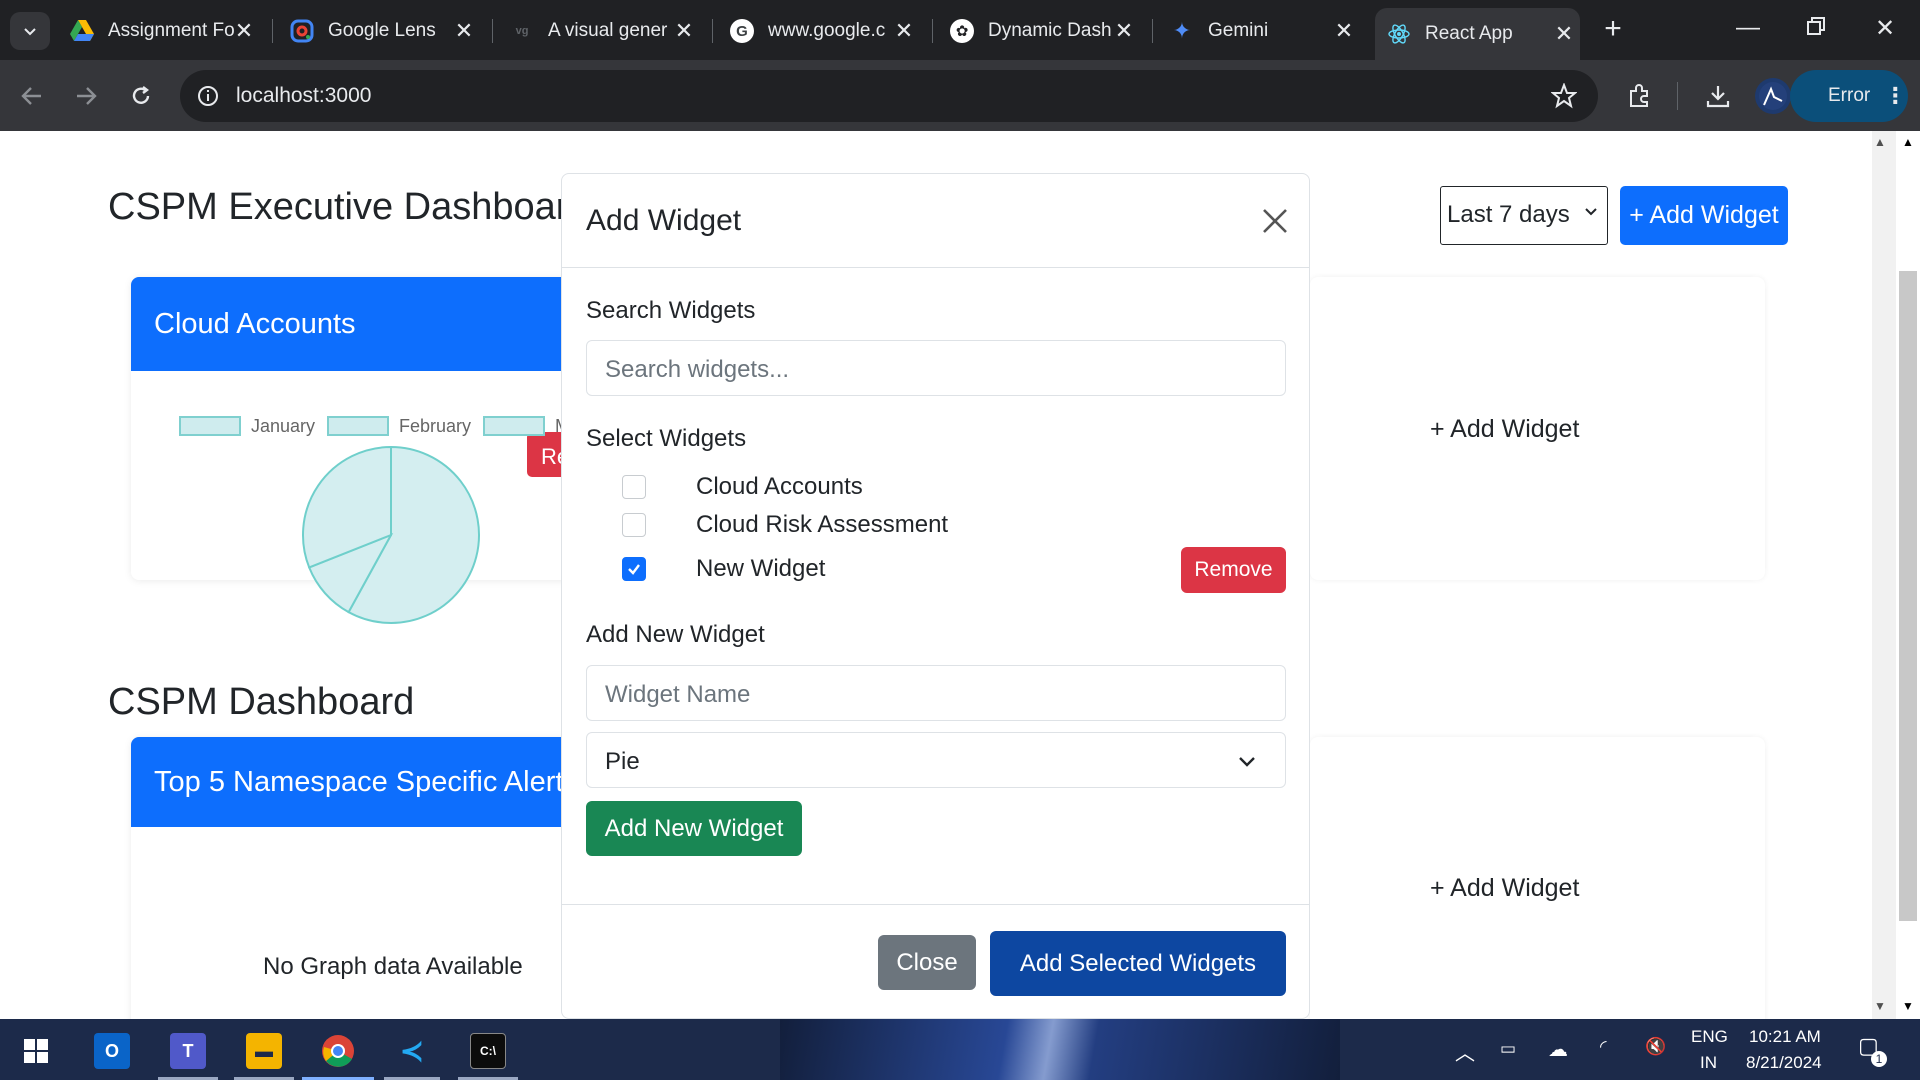  I want to click on address-bar: localhost:3000, so click(889, 96).